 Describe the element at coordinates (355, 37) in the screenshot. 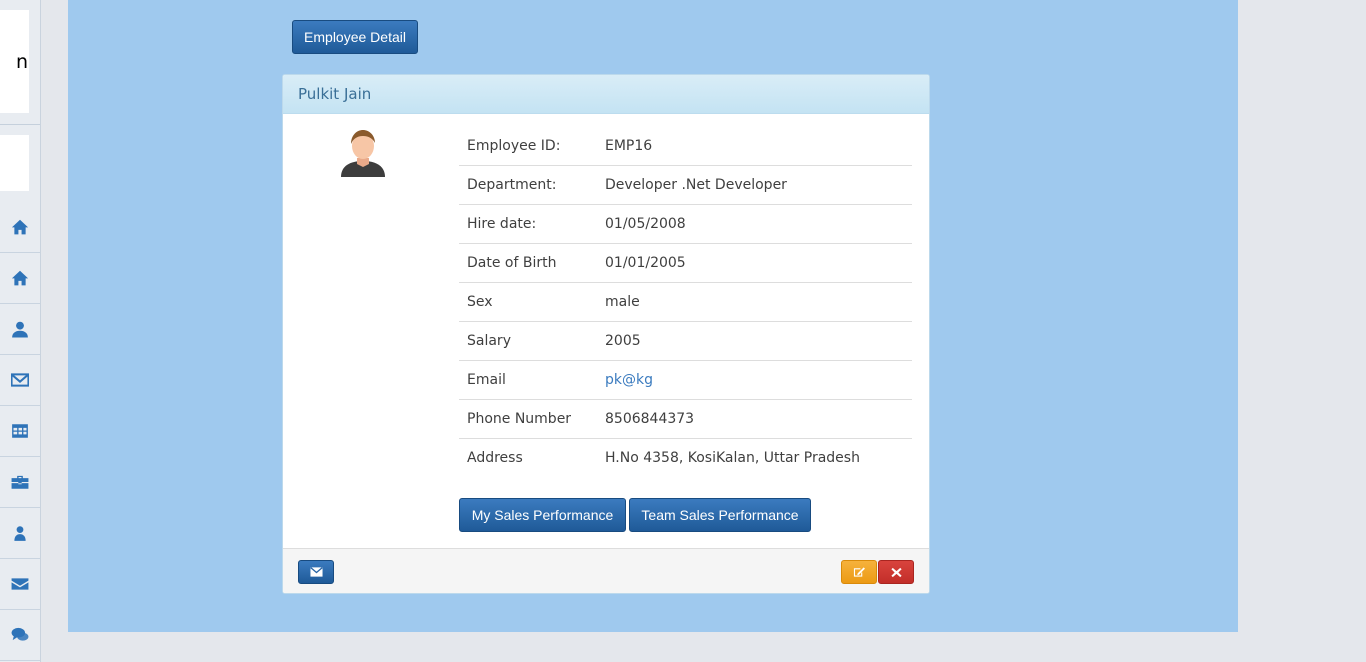

I see `employee-detail-button: Employee Detail` at that location.